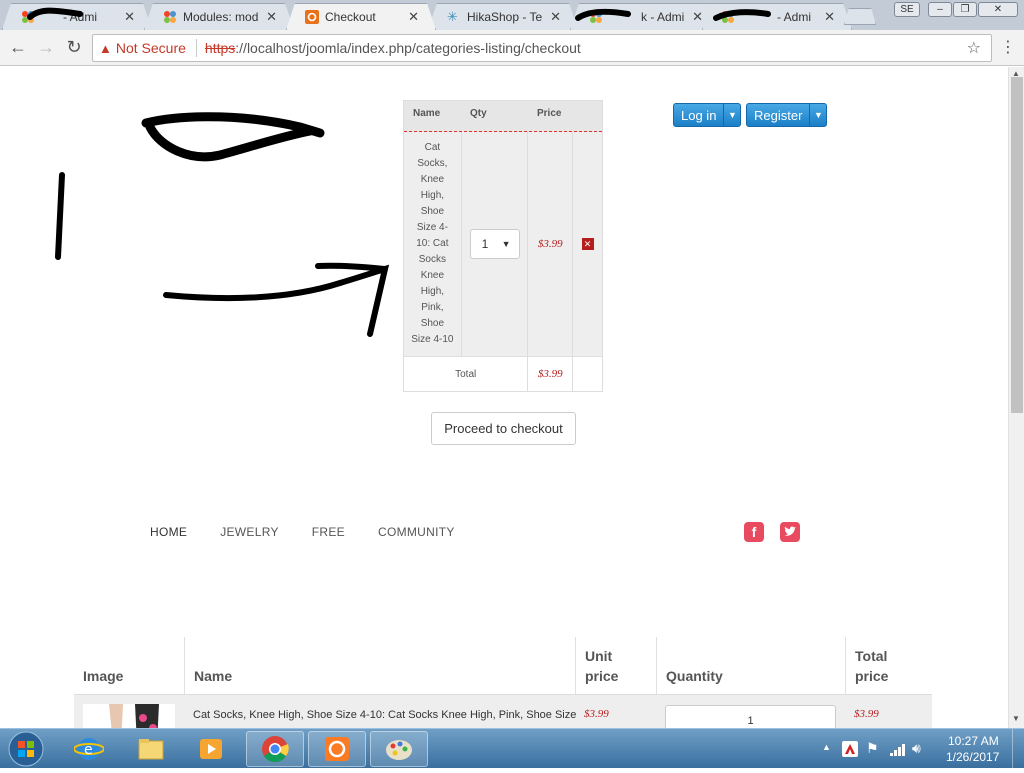 This screenshot has width=1024, height=773. I want to click on unit-price: $3.99, so click(596, 714).